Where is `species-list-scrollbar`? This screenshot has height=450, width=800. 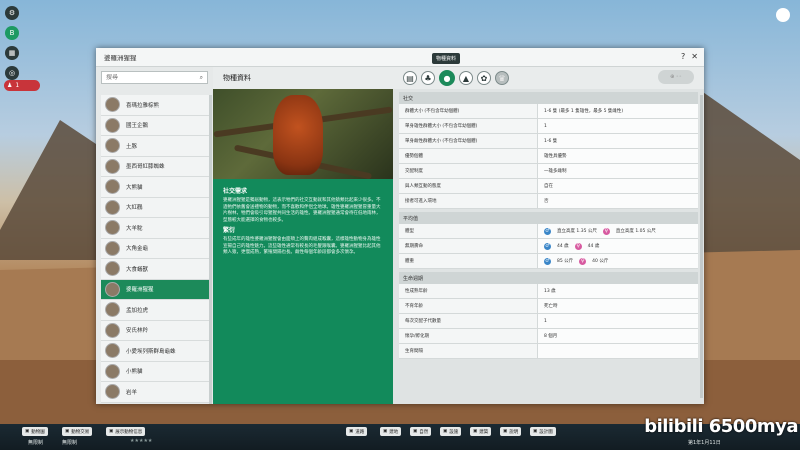
species-list-scrollbar is located at coordinates (210, 249).